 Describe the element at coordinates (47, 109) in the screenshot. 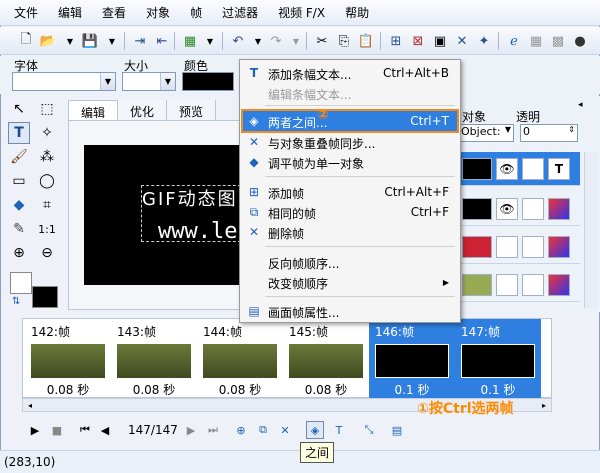

I see `marquee-tool-icon: ⬚` at that location.